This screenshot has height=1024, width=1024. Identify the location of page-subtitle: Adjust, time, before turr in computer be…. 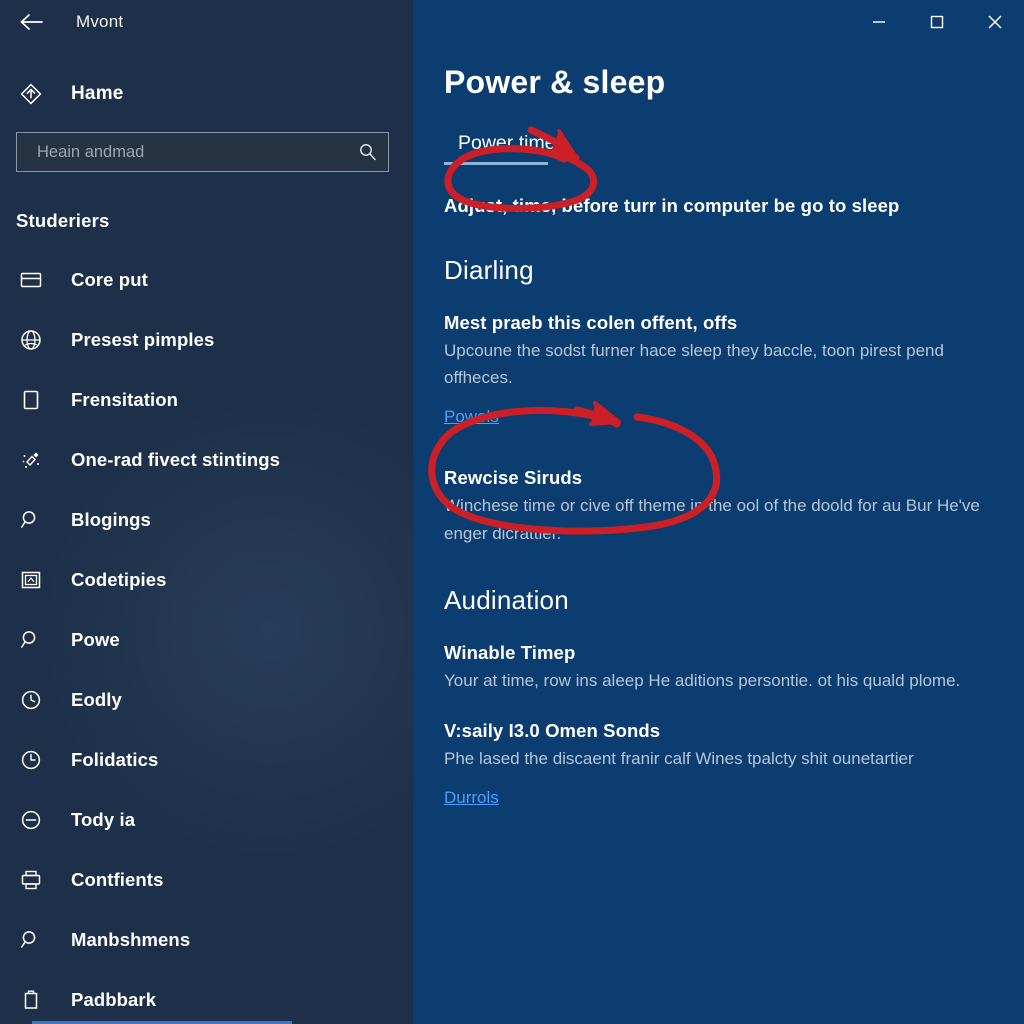
(672, 205).